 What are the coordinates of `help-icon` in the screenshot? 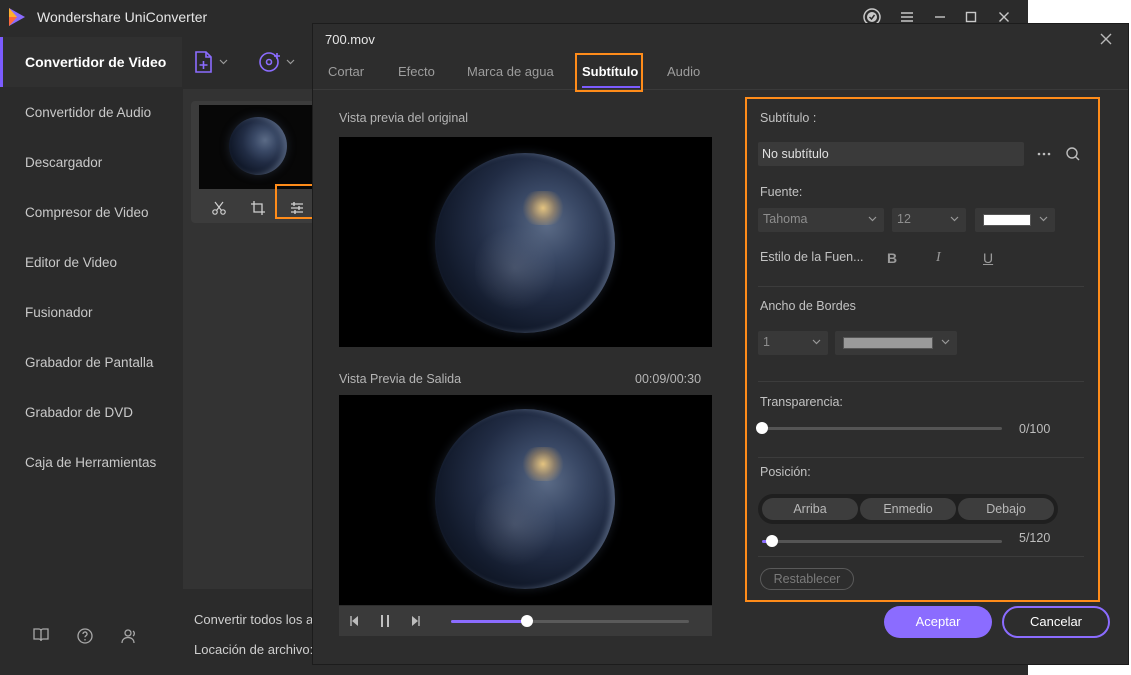 It's located at (85, 636).